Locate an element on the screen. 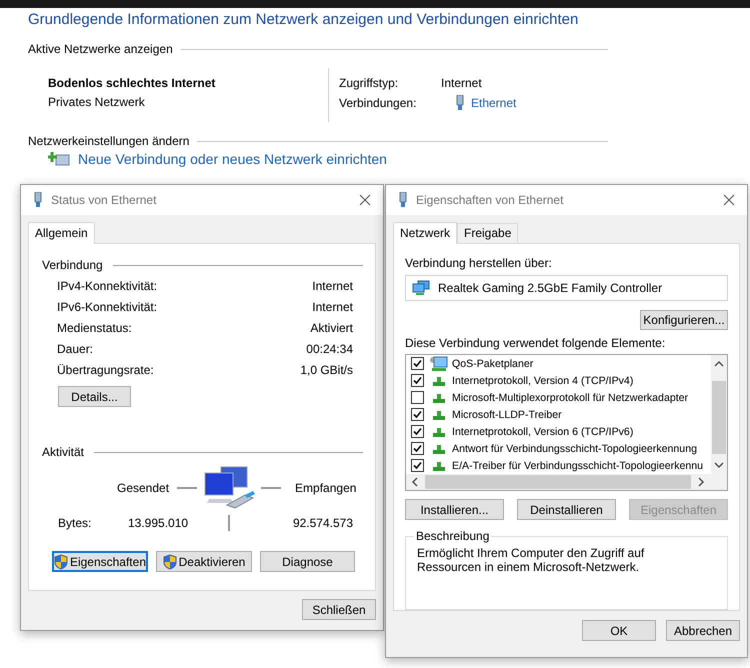 The image size is (750, 668). dialog-title: Status von Ethernet is located at coordinates (104, 200).